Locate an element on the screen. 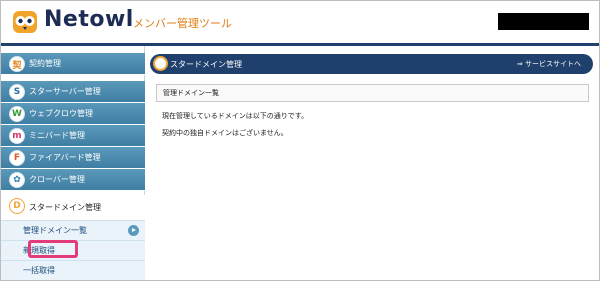 Image resolution: width=600 pixels, height=281 pixels. sidebar-item-webcrow: W ウェブクロウ管理 is located at coordinates (73, 114).